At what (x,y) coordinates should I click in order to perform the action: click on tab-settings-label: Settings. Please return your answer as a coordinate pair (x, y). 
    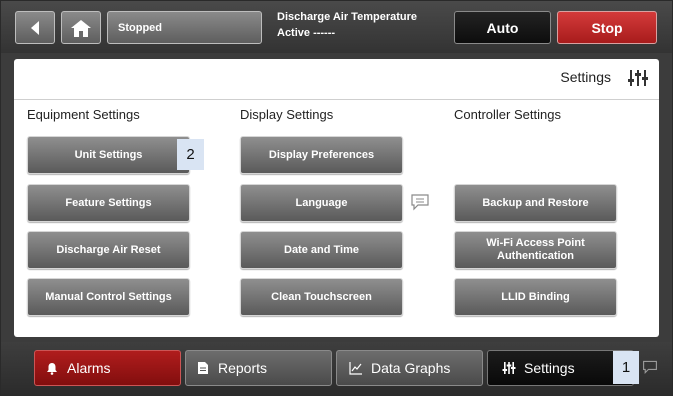
    Looking at the image, I should click on (549, 368).